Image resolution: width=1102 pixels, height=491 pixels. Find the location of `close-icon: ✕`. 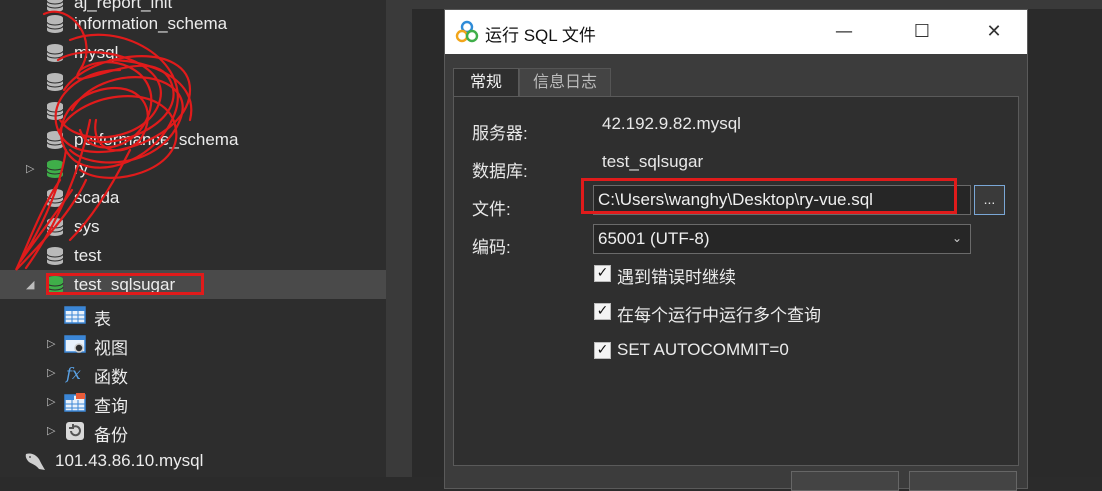

close-icon: ✕ is located at coordinates (994, 31).